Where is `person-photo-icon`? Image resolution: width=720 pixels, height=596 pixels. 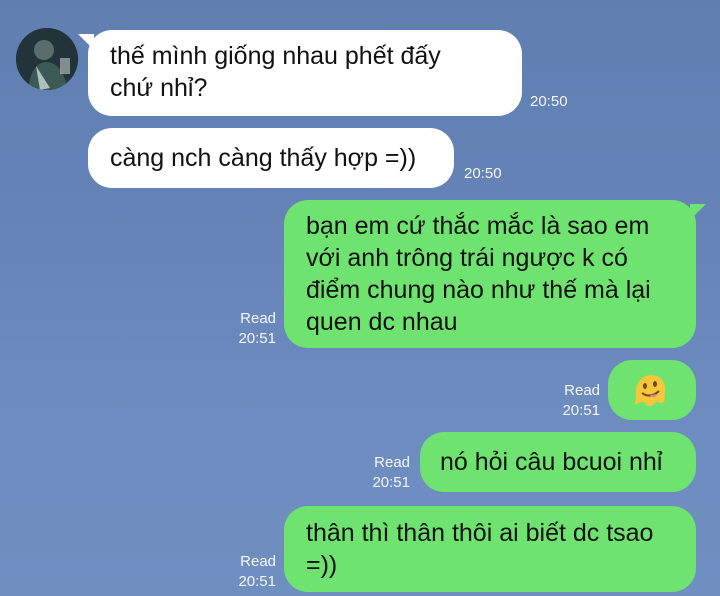
person-photo-icon is located at coordinates (47, 59).